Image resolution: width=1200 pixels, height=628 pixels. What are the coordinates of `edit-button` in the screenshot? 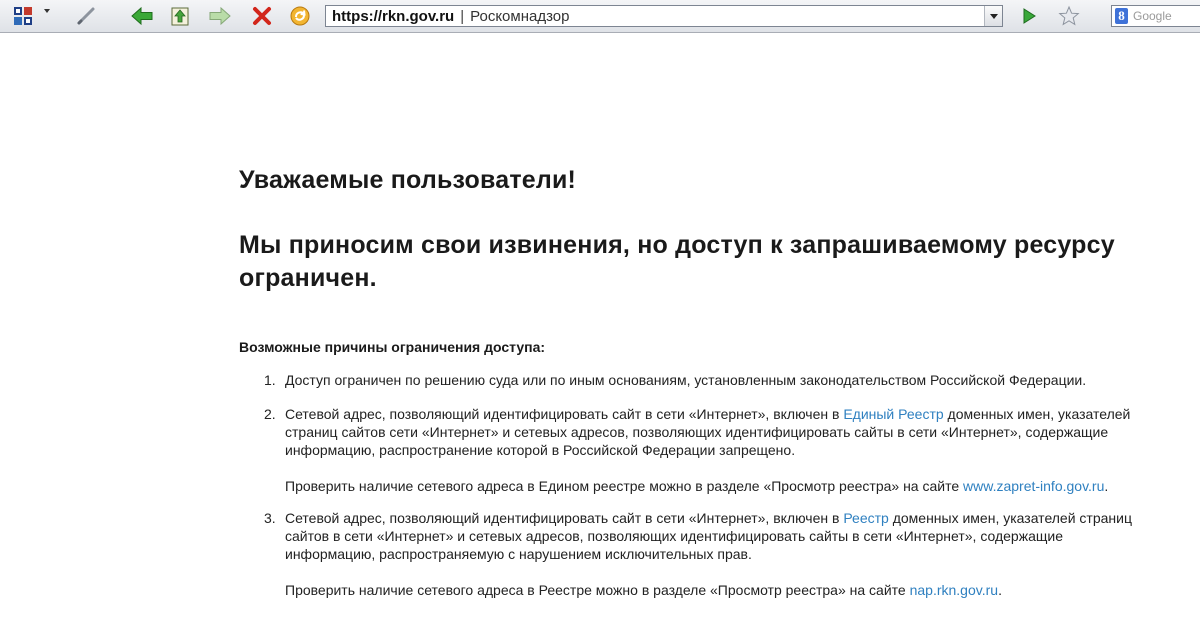 It's located at (86, 16).